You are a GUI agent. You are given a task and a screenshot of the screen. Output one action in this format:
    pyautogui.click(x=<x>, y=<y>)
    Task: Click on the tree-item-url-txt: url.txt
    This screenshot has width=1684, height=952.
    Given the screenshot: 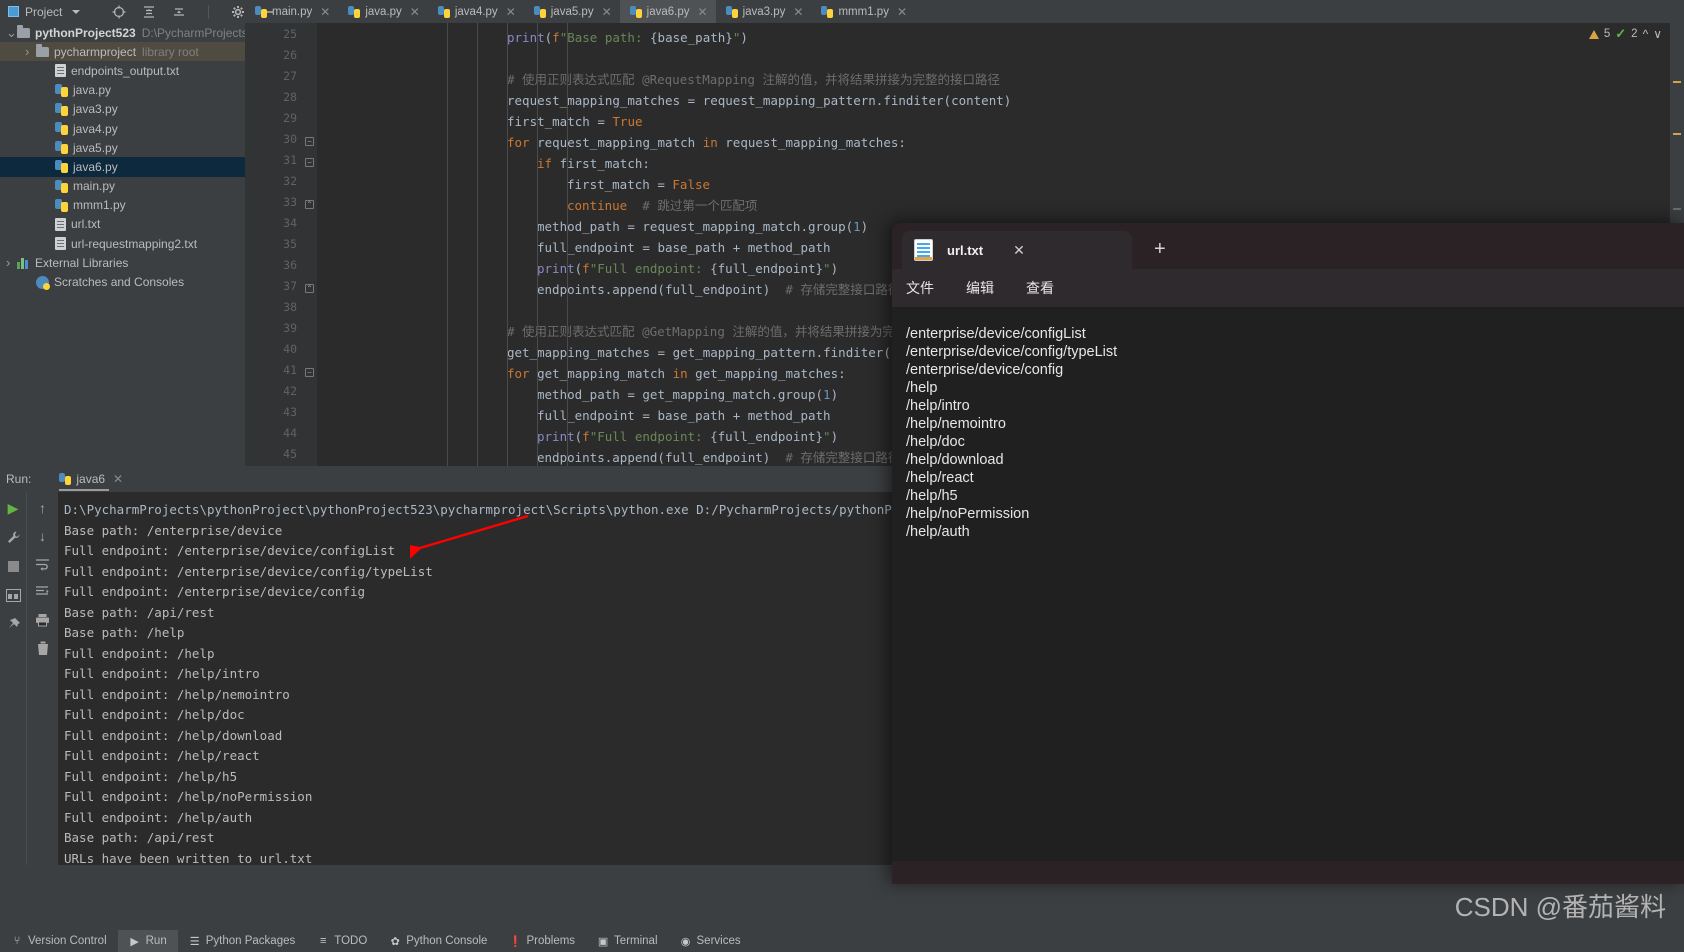 What is the action you would take?
    pyautogui.click(x=122, y=224)
    